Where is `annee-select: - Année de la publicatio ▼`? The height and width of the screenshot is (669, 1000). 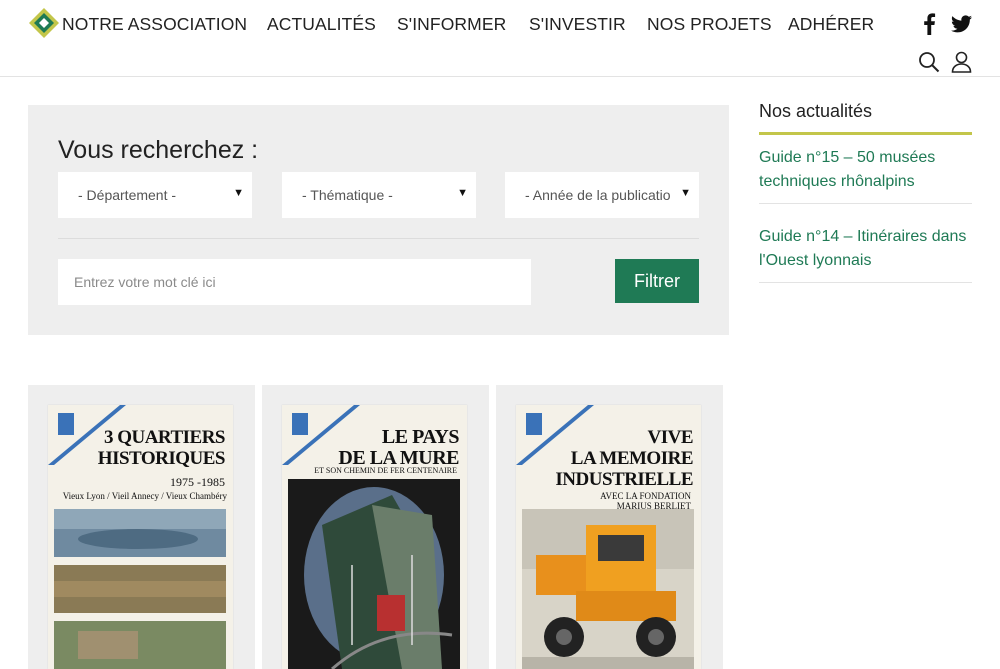
annee-select: - Année de la publicatio ▼ is located at coordinates (602, 195).